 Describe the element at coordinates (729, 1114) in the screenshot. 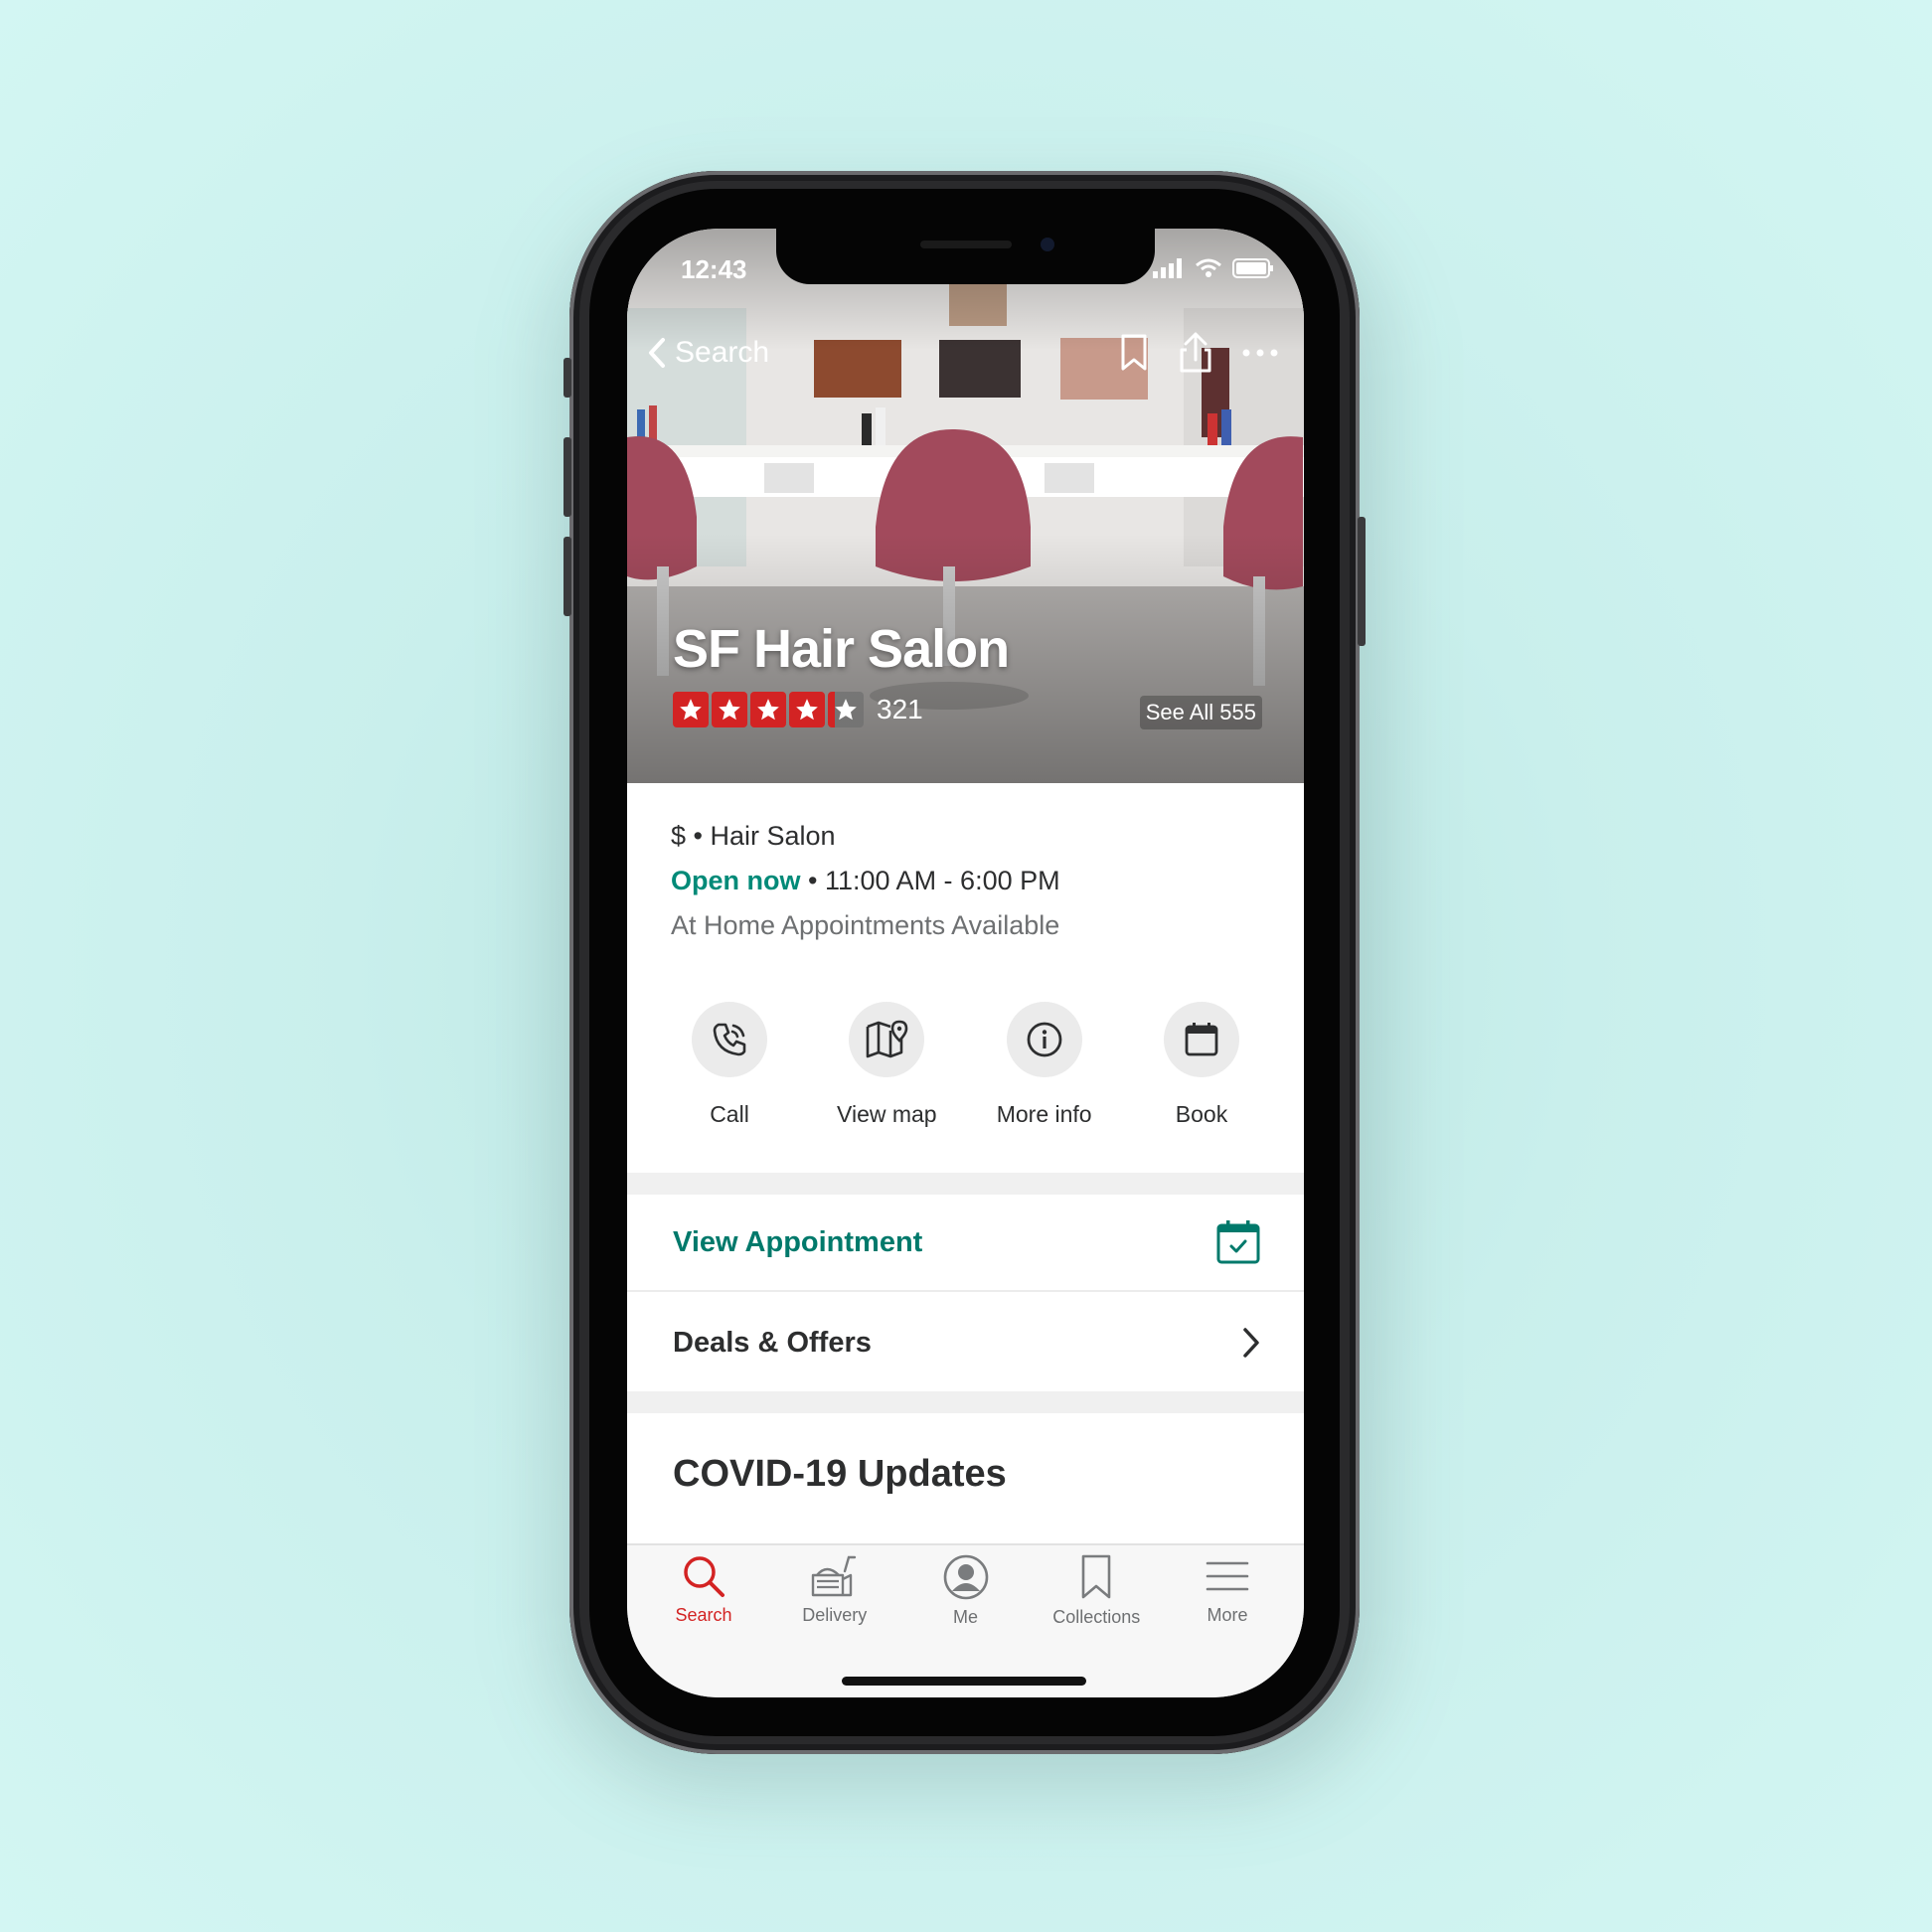

I see `call-label: Call` at that location.